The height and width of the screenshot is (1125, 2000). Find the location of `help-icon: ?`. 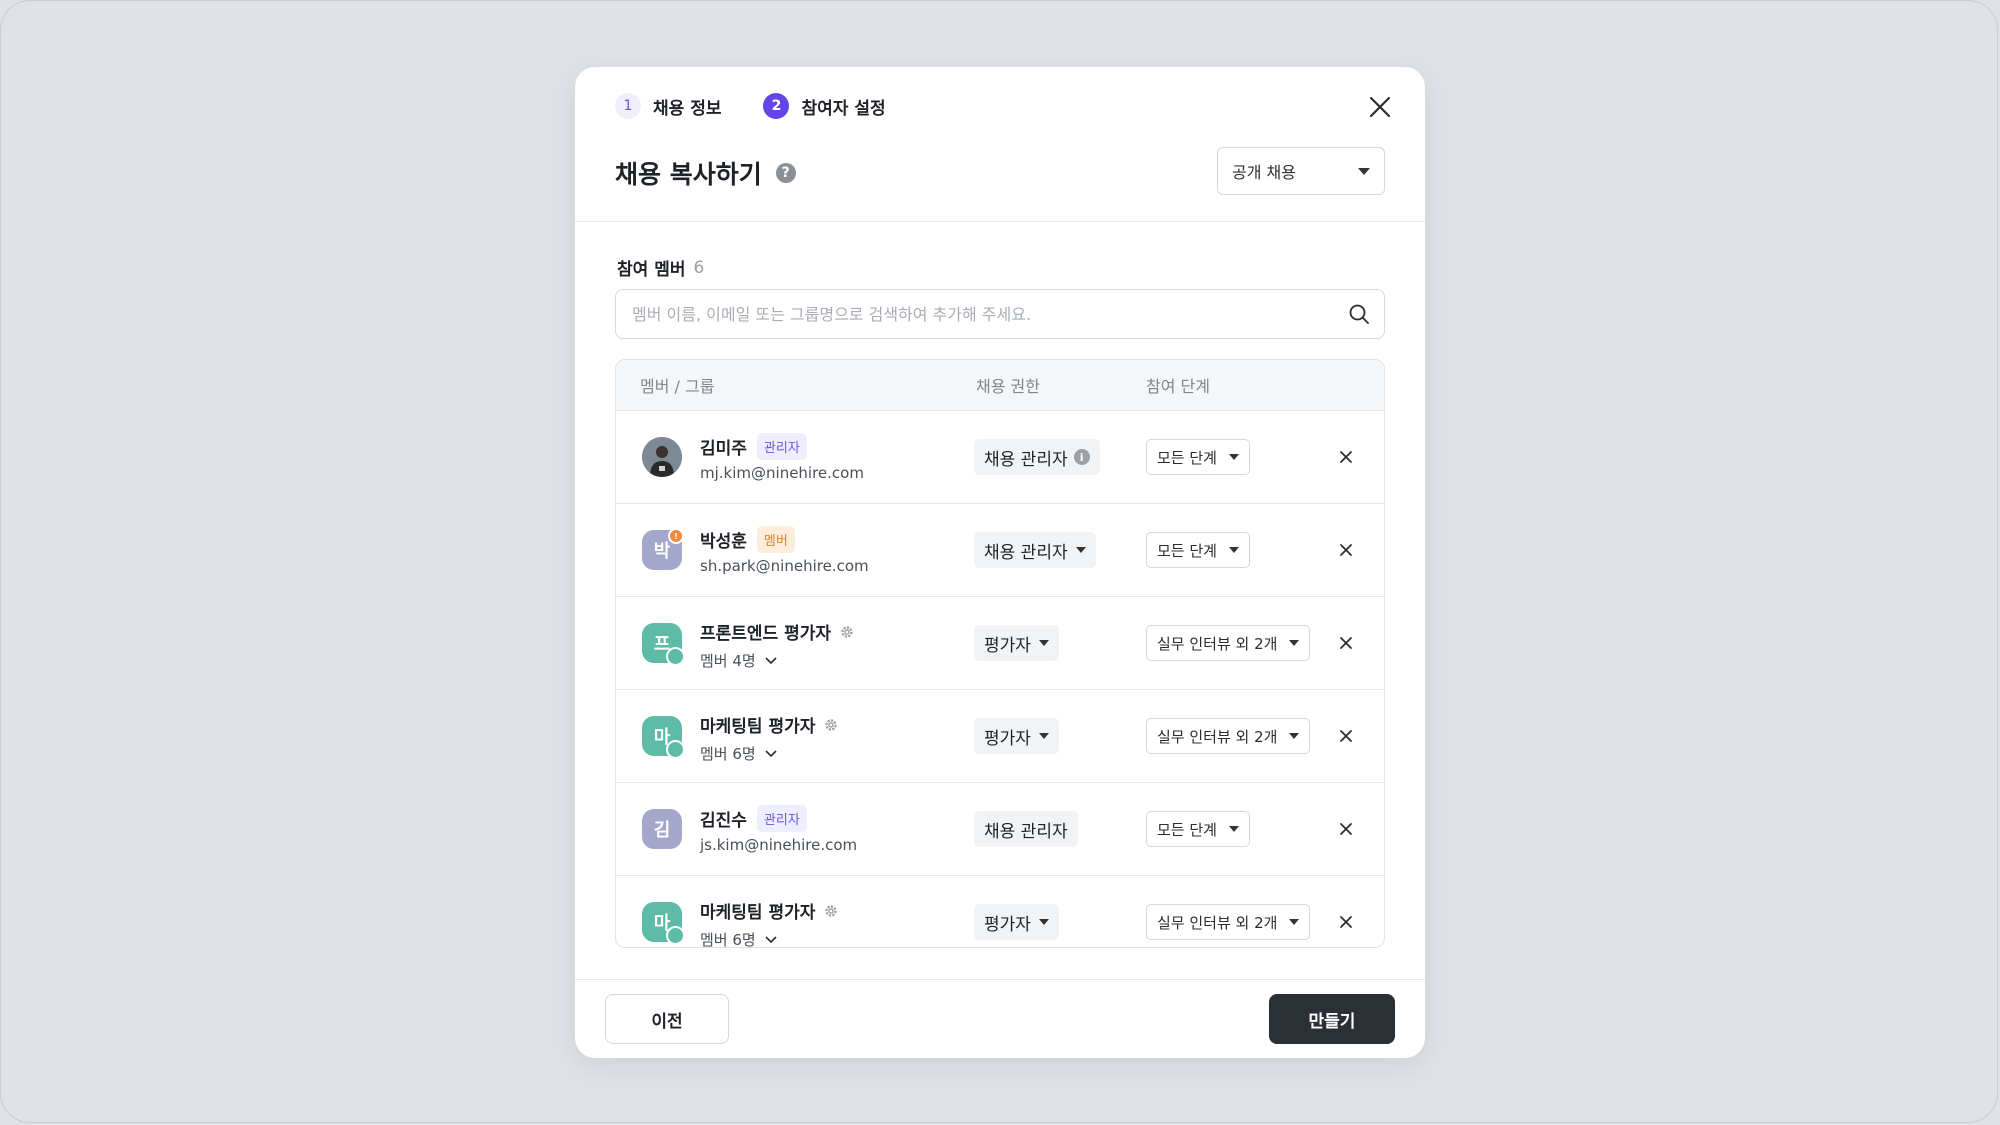

help-icon: ? is located at coordinates (785, 173).